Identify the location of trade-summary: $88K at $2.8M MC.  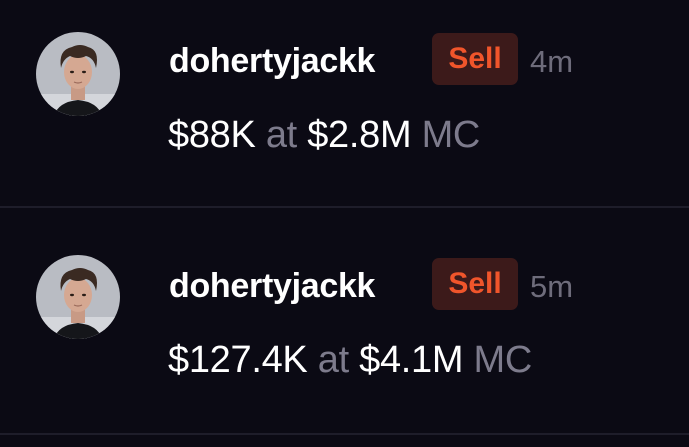
(324, 135).